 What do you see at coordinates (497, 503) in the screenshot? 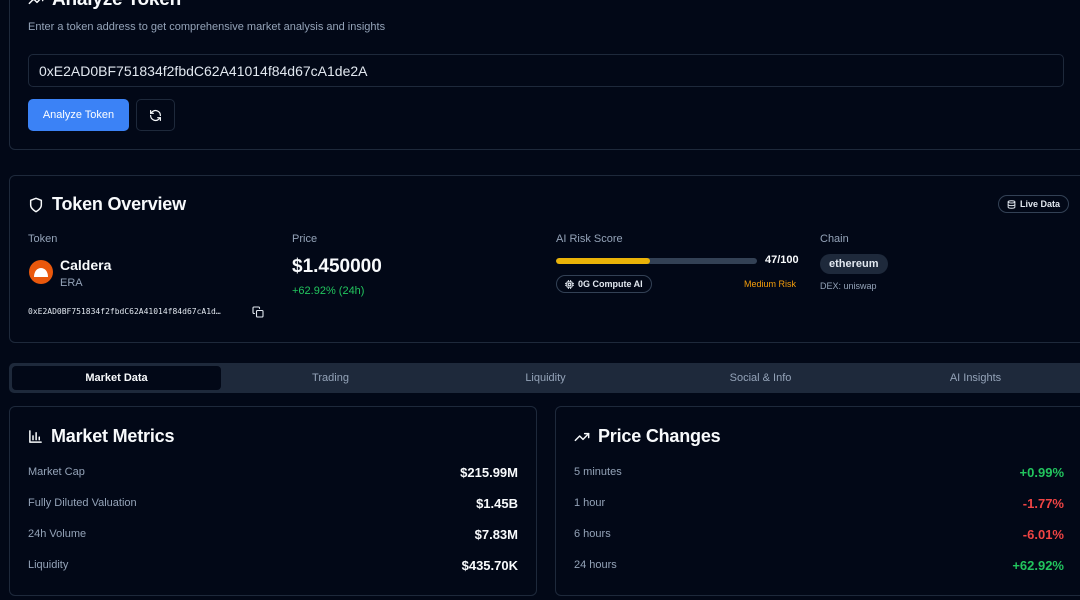
I see `metric-value: $1.45B` at bounding box center [497, 503].